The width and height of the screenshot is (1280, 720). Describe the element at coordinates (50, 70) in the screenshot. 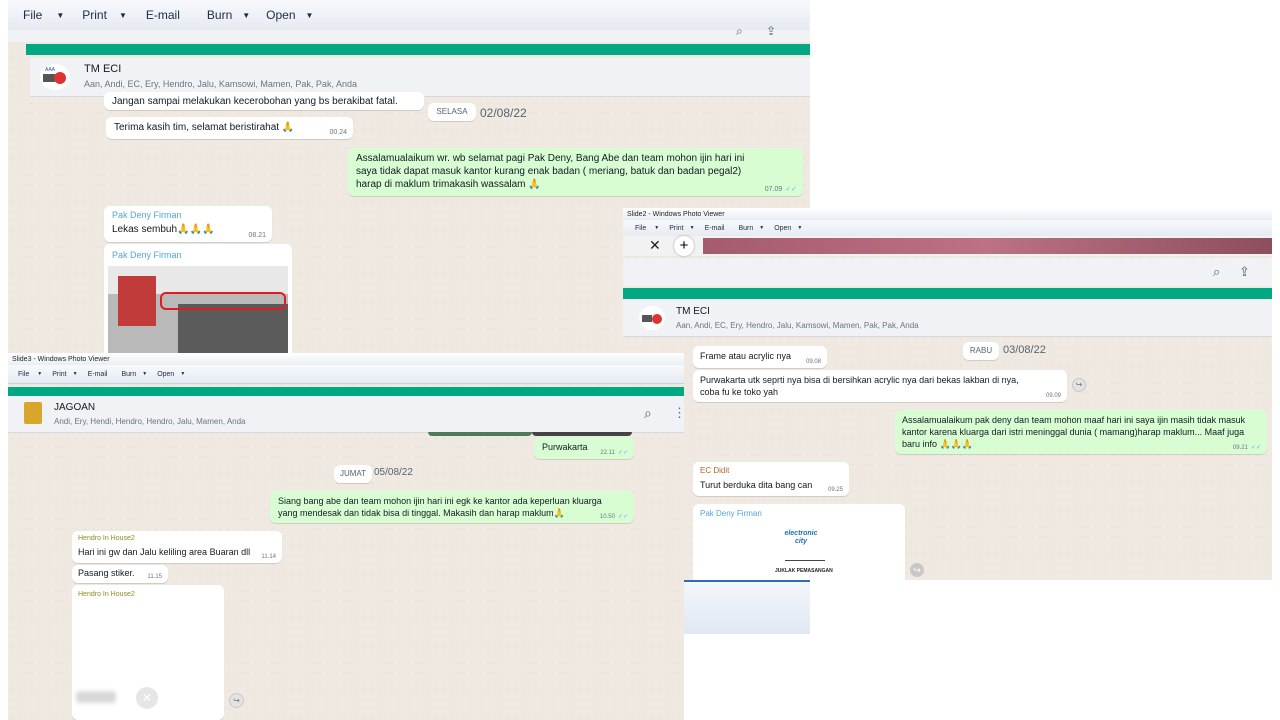

I see `svg-text: AAA` at that location.